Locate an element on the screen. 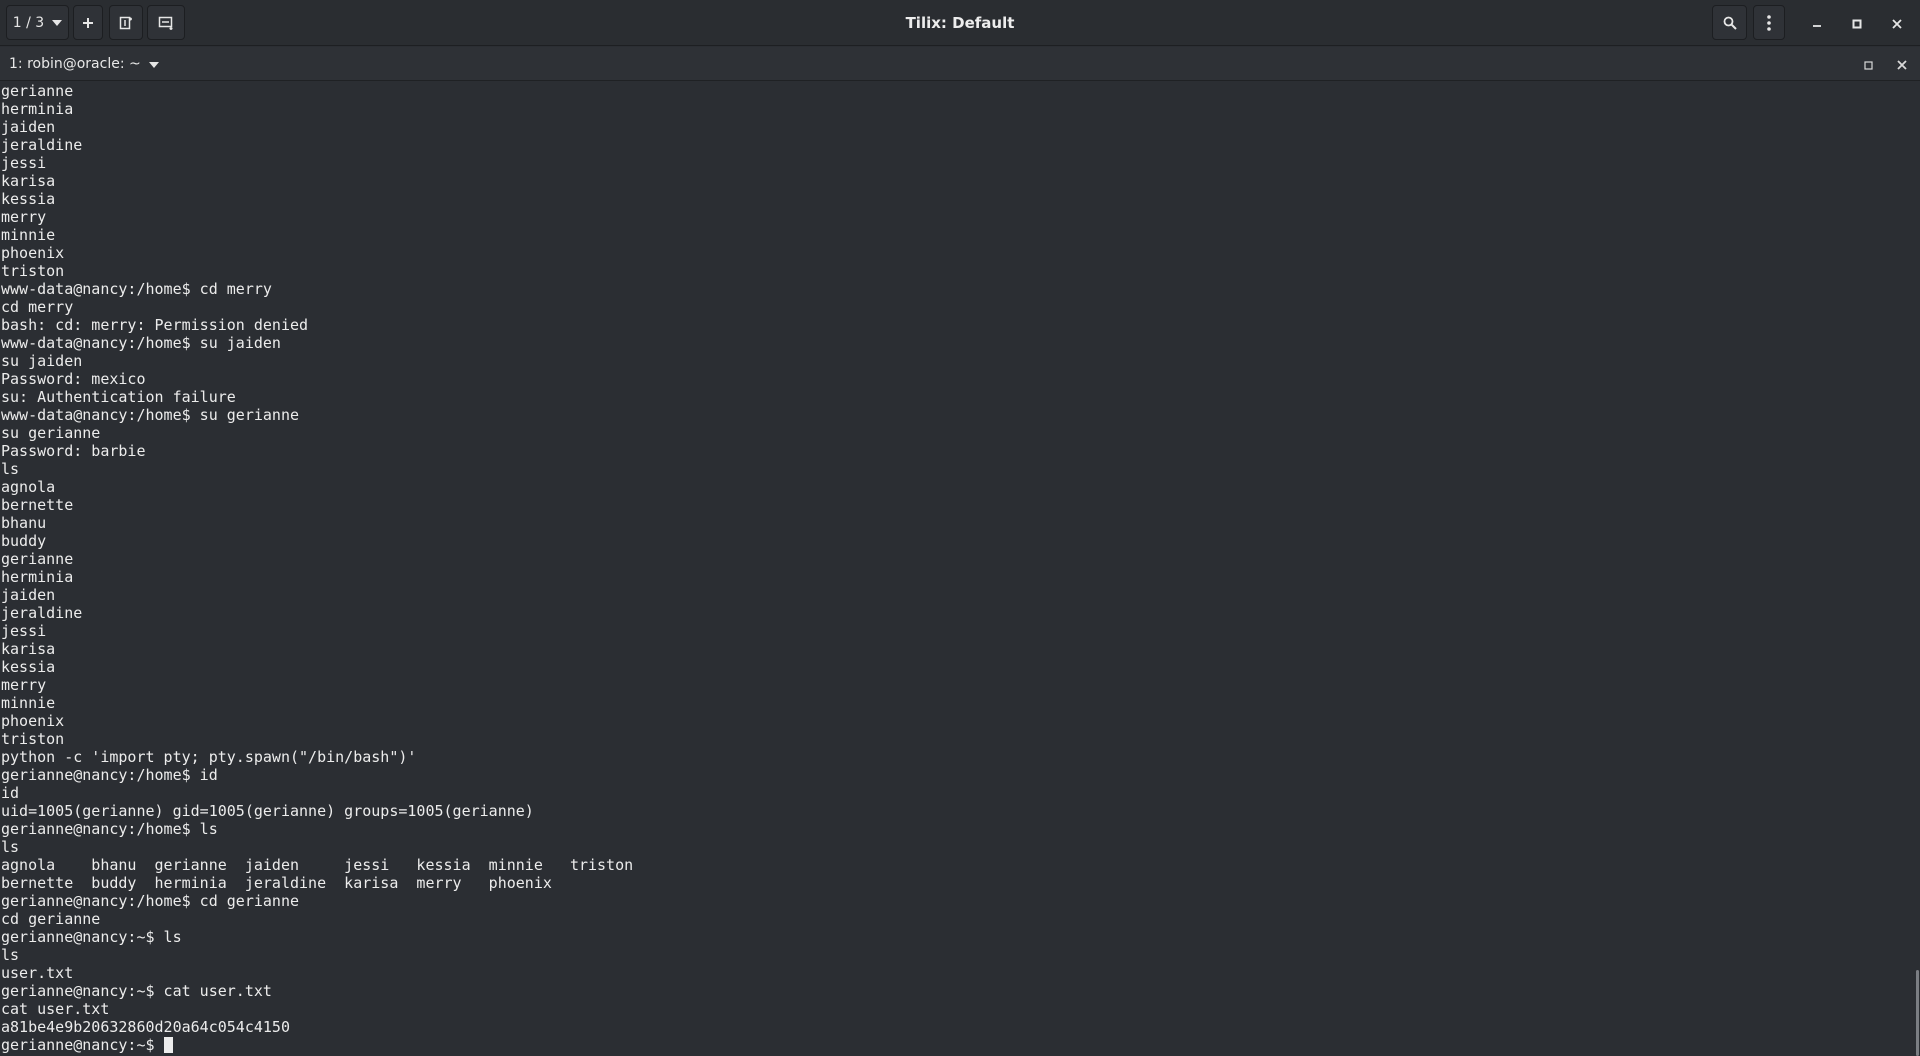 This screenshot has width=1920, height=1056. terminal-line: www-data@nancy:/home$ su jaiden is located at coordinates (141, 343).